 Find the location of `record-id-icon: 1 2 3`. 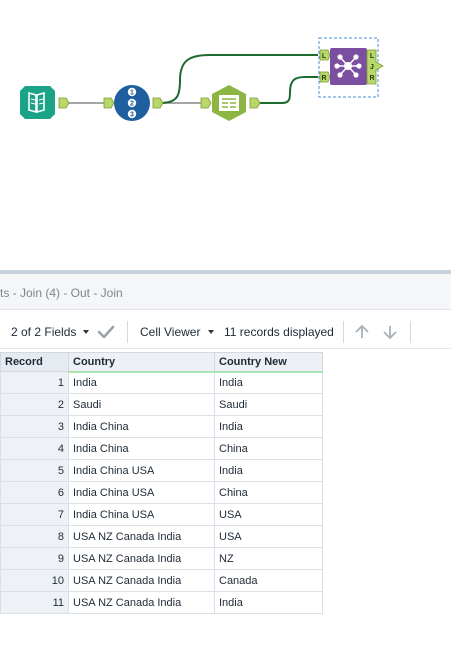

record-id-icon: 1 2 3 is located at coordinates (132, 103).